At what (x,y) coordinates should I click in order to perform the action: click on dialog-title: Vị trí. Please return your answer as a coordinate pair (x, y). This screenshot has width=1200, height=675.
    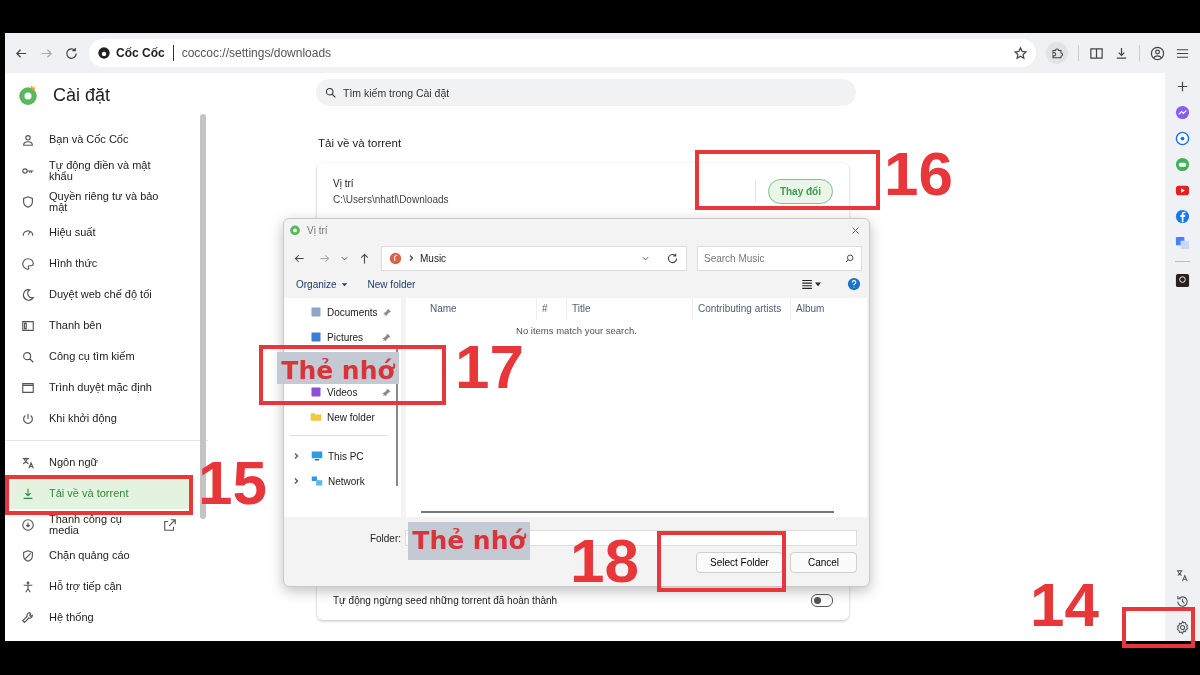
    Looking at the image, I should click on (317, 230).